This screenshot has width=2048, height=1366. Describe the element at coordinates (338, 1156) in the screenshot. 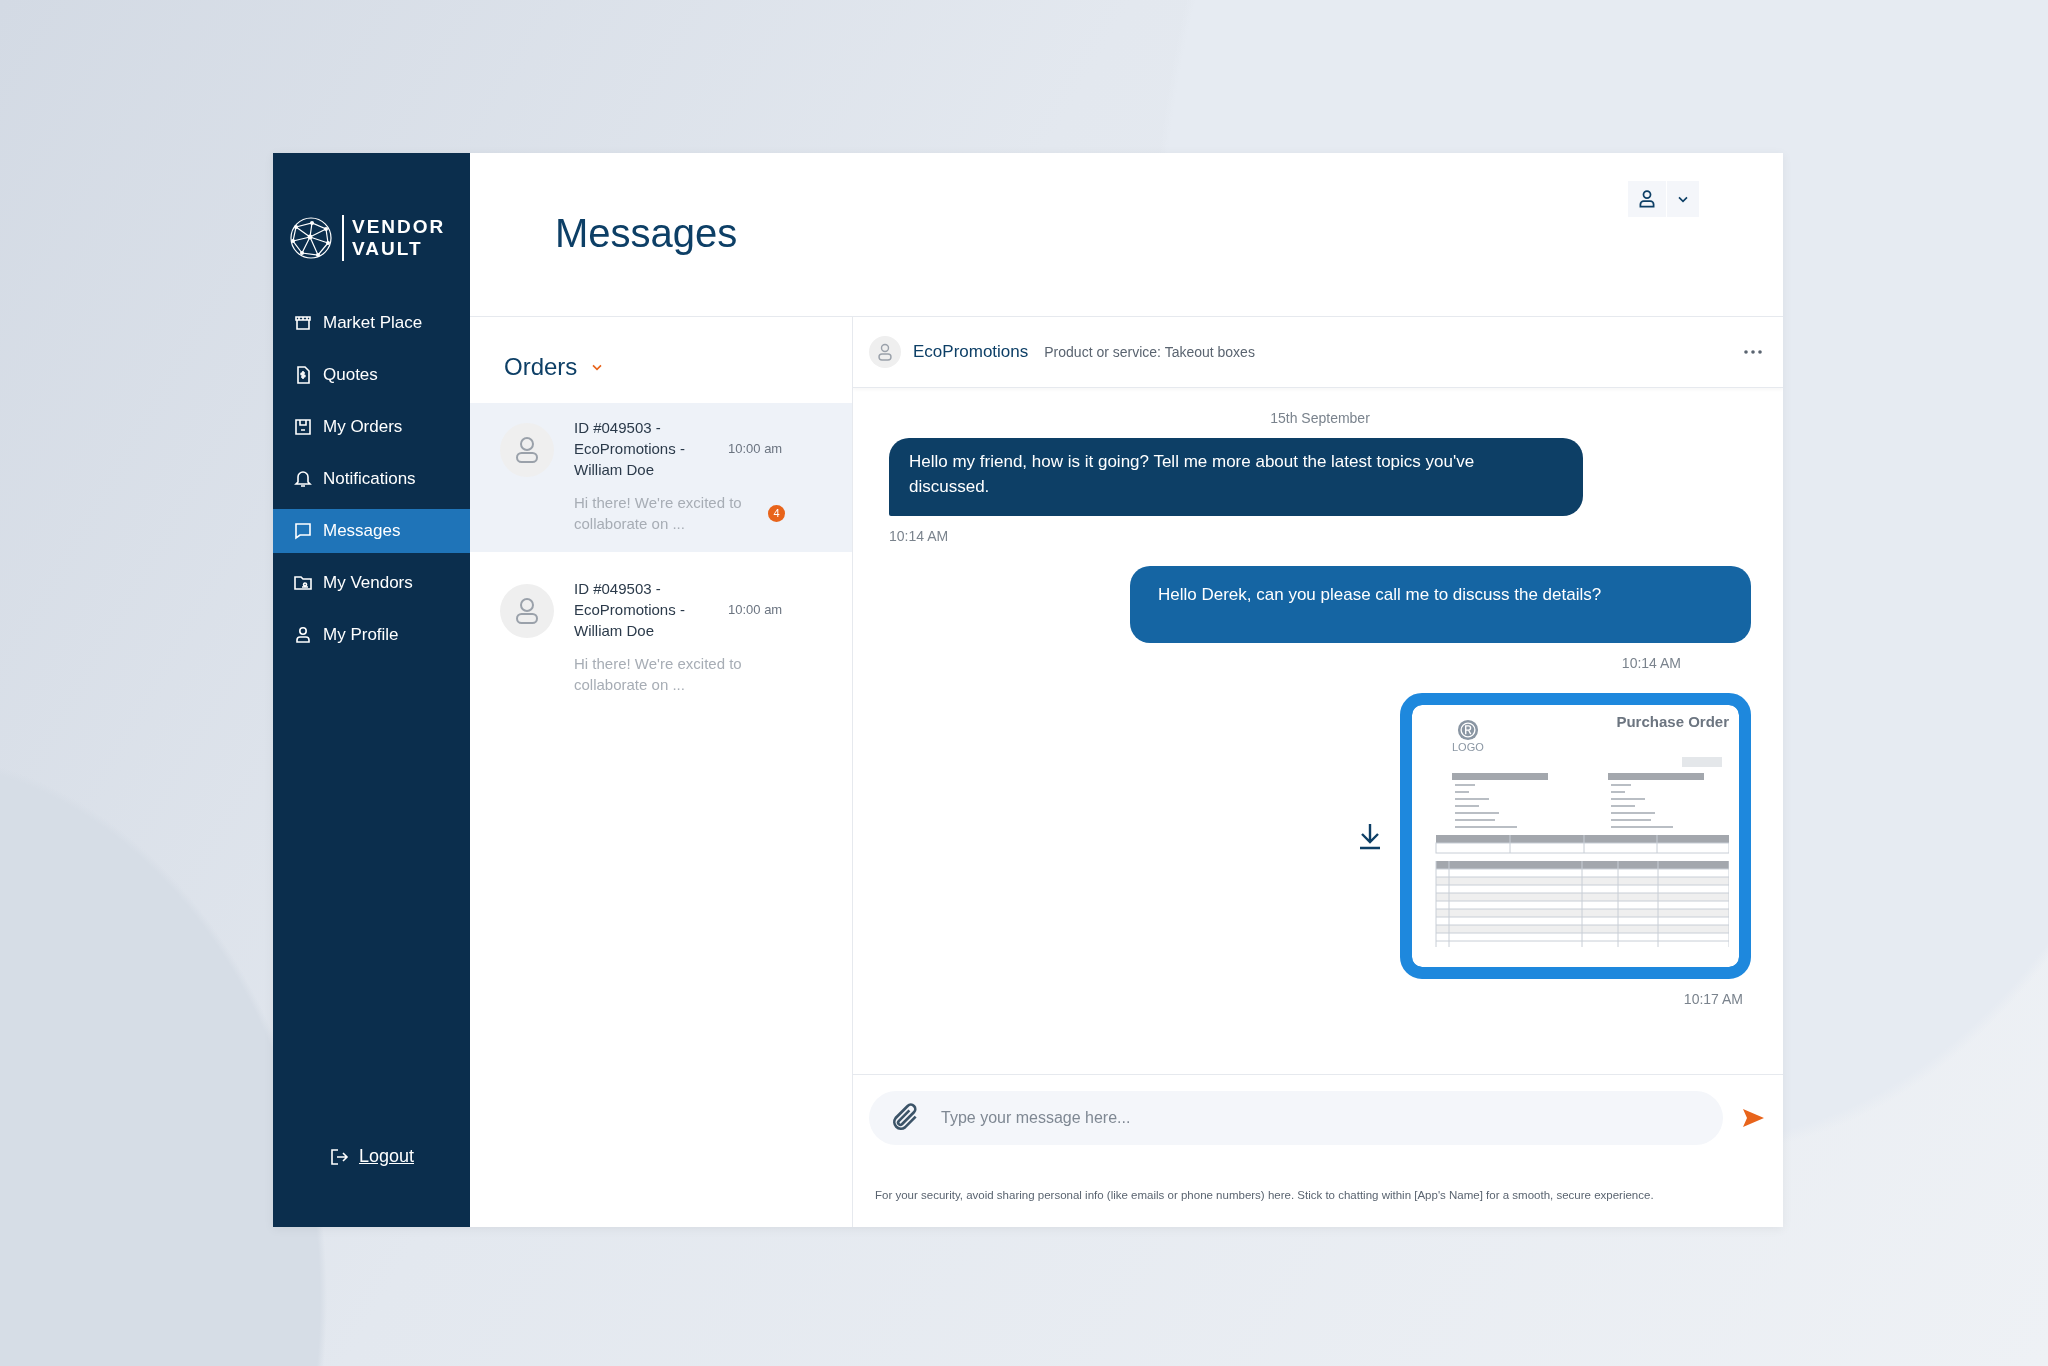

I see `logout-icon` at that location.